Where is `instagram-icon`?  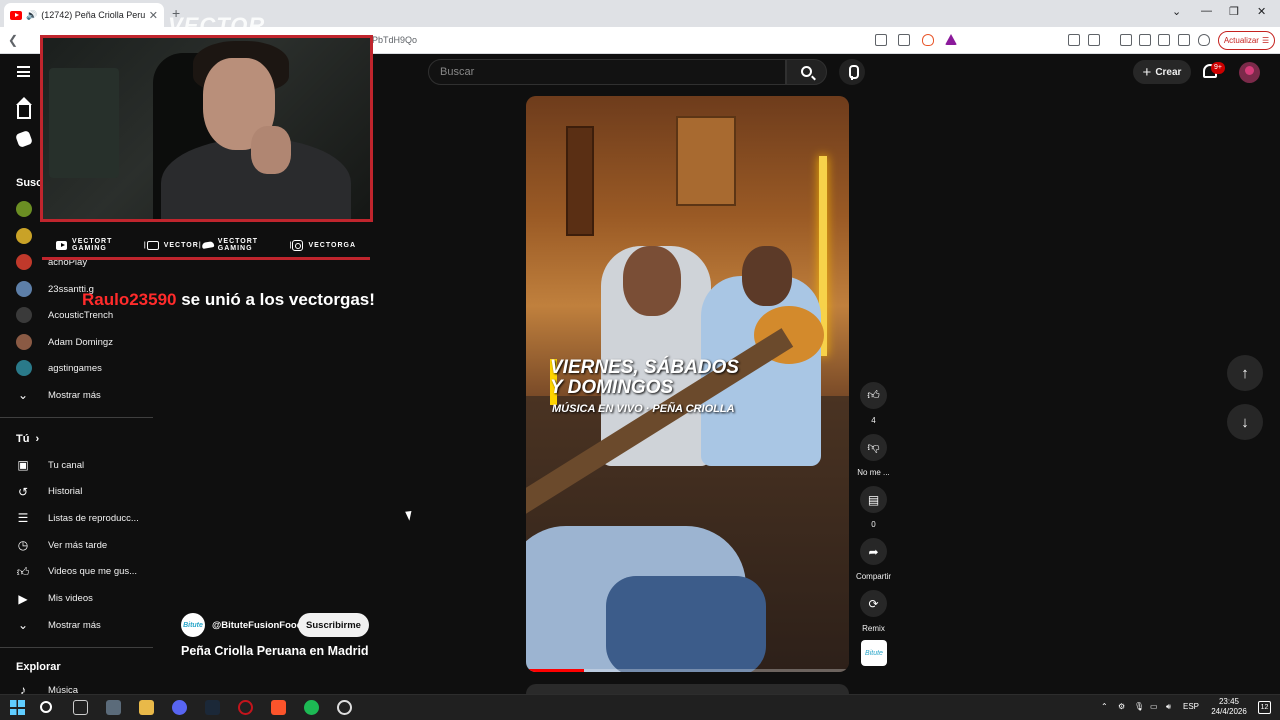 instagram-icon is located at coordinates (298, 245).